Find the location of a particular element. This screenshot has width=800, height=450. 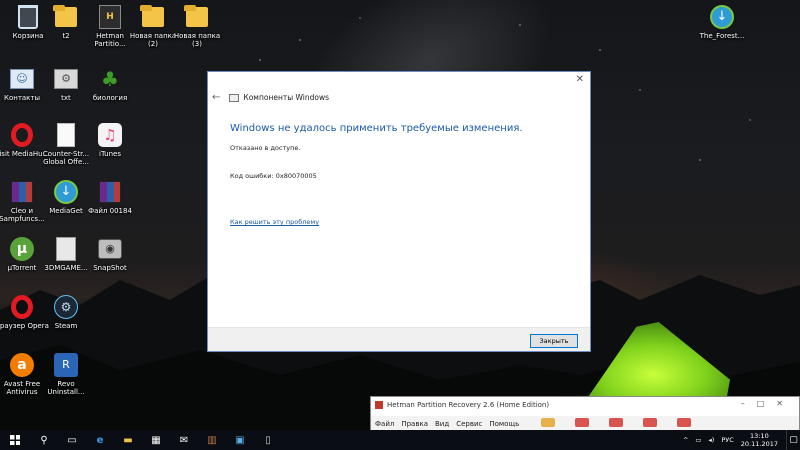

desktop-icon-label: биология is located at coordinates (110, 98).